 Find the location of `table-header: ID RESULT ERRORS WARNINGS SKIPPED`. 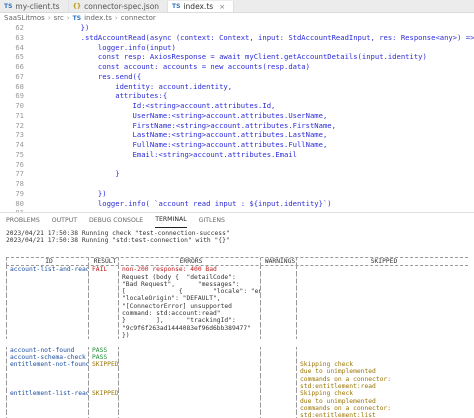

table-header: ID RESULT ERRORS WARNINGS SKIPPED is located at coordinates (237, 262).